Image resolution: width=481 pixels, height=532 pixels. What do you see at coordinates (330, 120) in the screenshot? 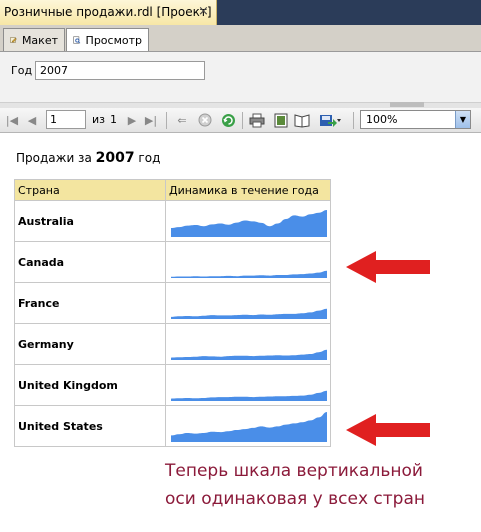
I see `export-icon` at bounding box center [330, 120].